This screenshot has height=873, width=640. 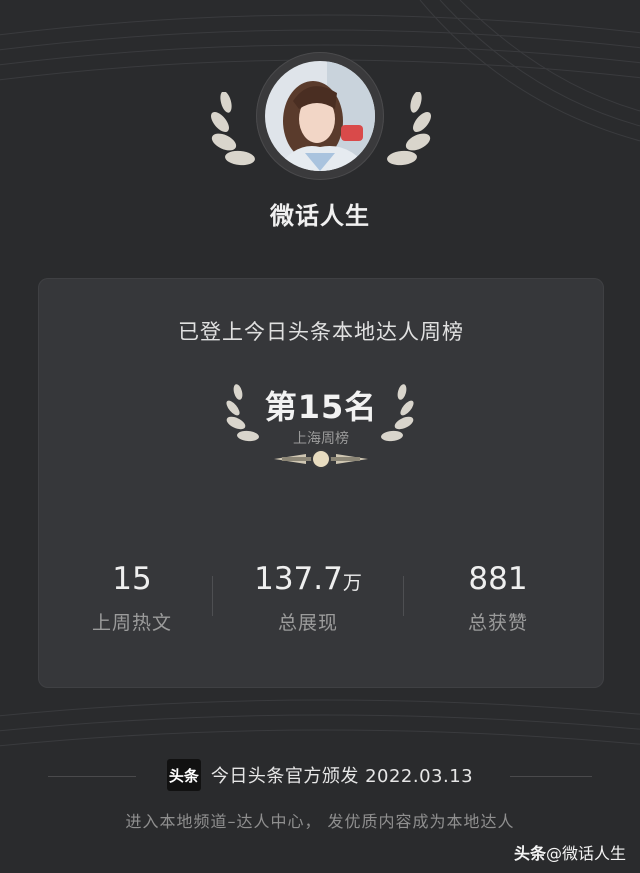 I want to click on stat-hot-articles: 15 上周热文, so click(x=132, y=597).